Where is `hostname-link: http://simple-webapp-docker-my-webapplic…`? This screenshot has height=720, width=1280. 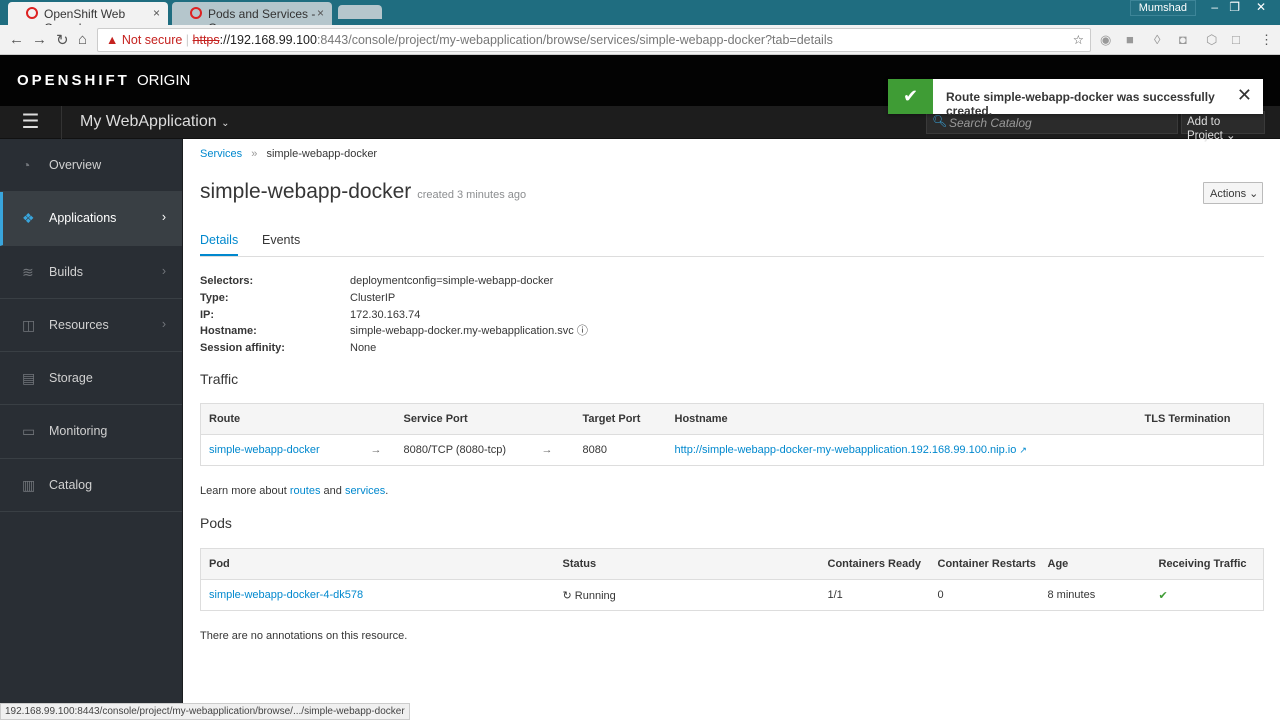 hostname-link: http://simple-webapp-docker-my-webapplic… is located at coordinates (846, 450).